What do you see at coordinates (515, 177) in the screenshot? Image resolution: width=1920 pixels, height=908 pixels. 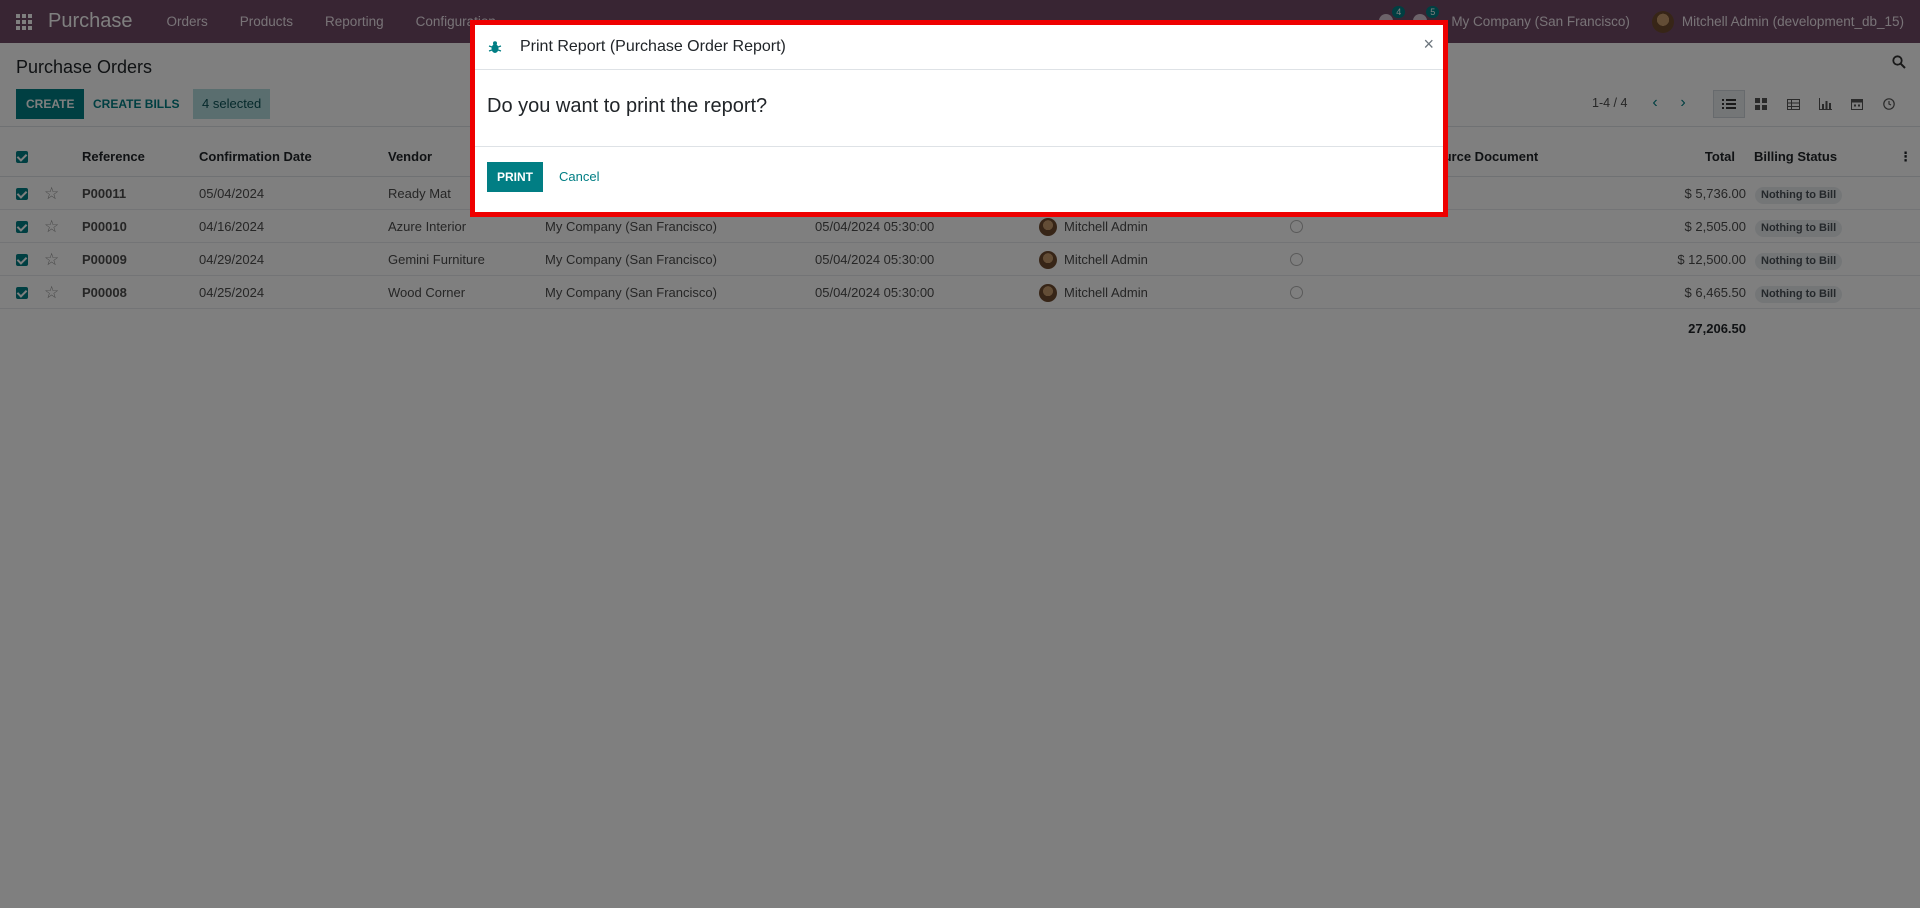 I see `print-button: PRINT` at bounding box center [515, 177].